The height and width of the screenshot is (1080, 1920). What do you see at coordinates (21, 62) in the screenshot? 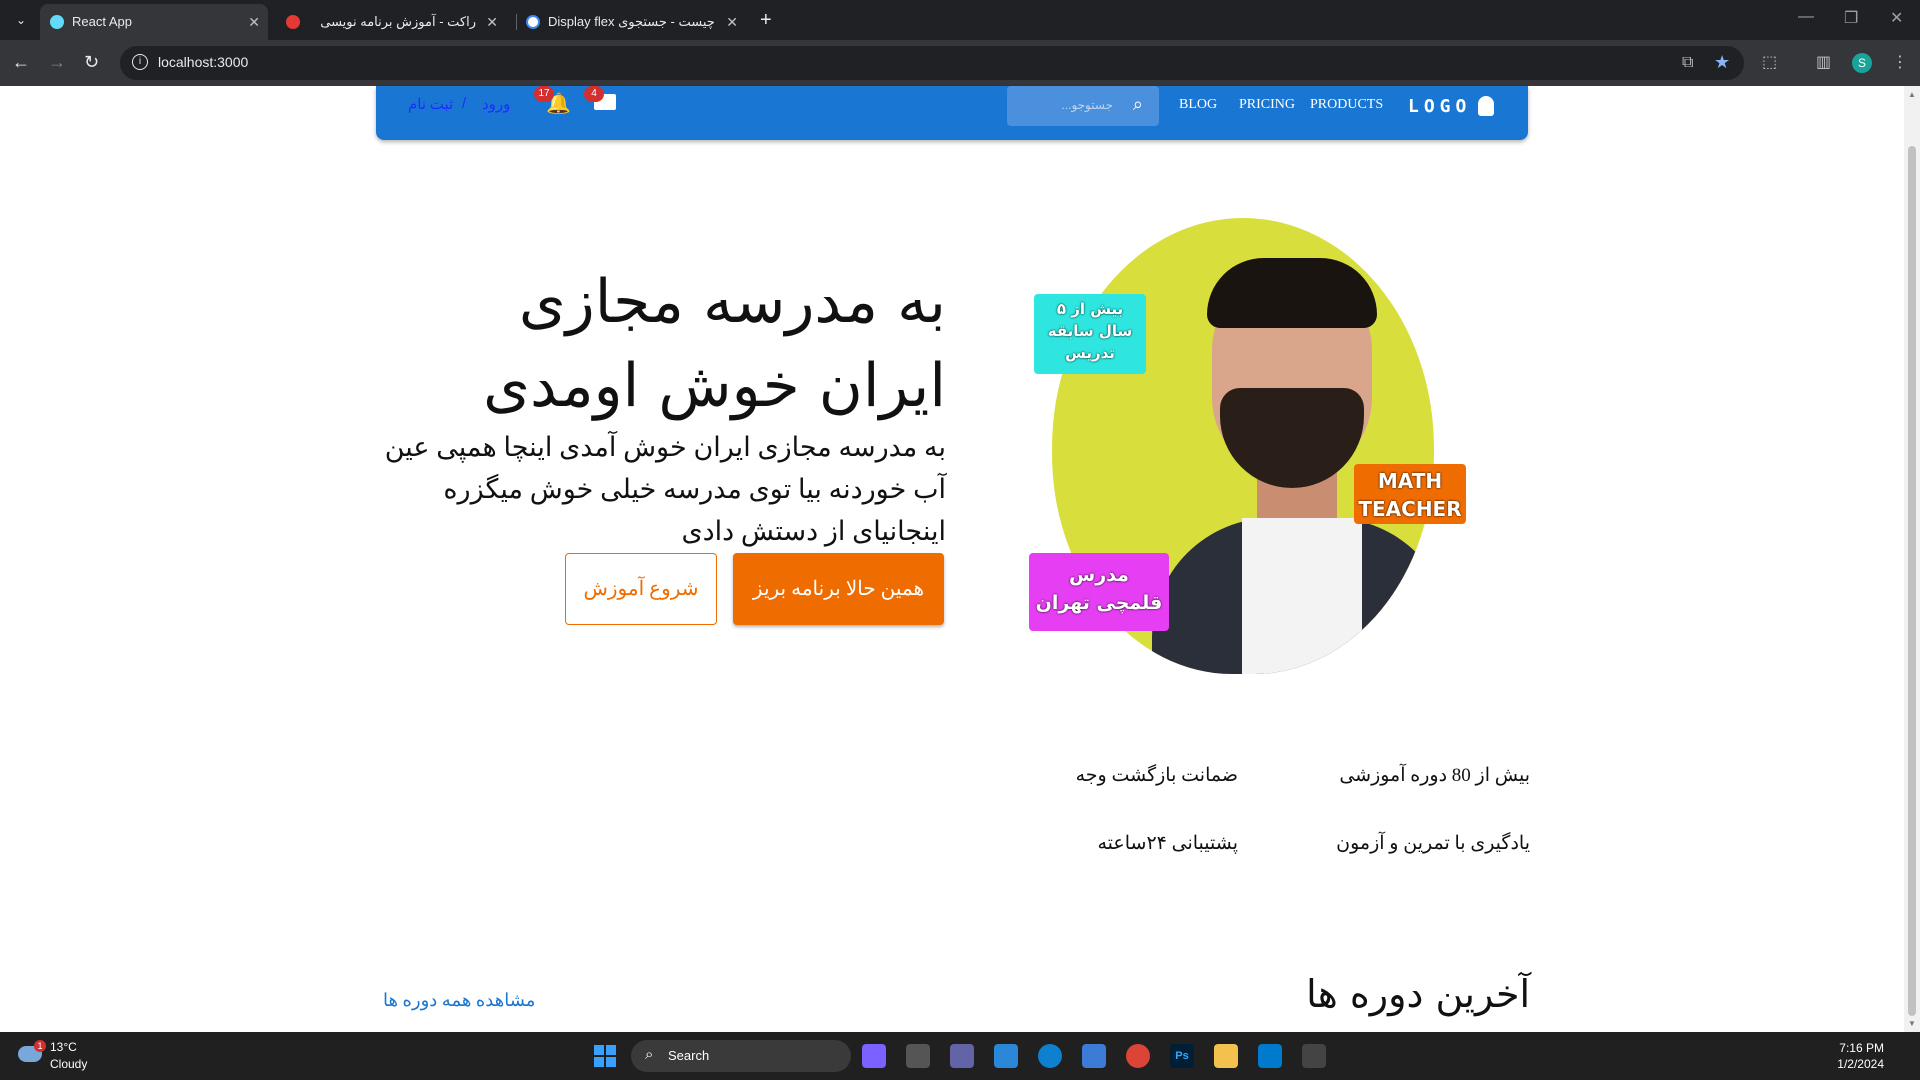
I see `back-icon: ←` at bounding box center [21, 62].